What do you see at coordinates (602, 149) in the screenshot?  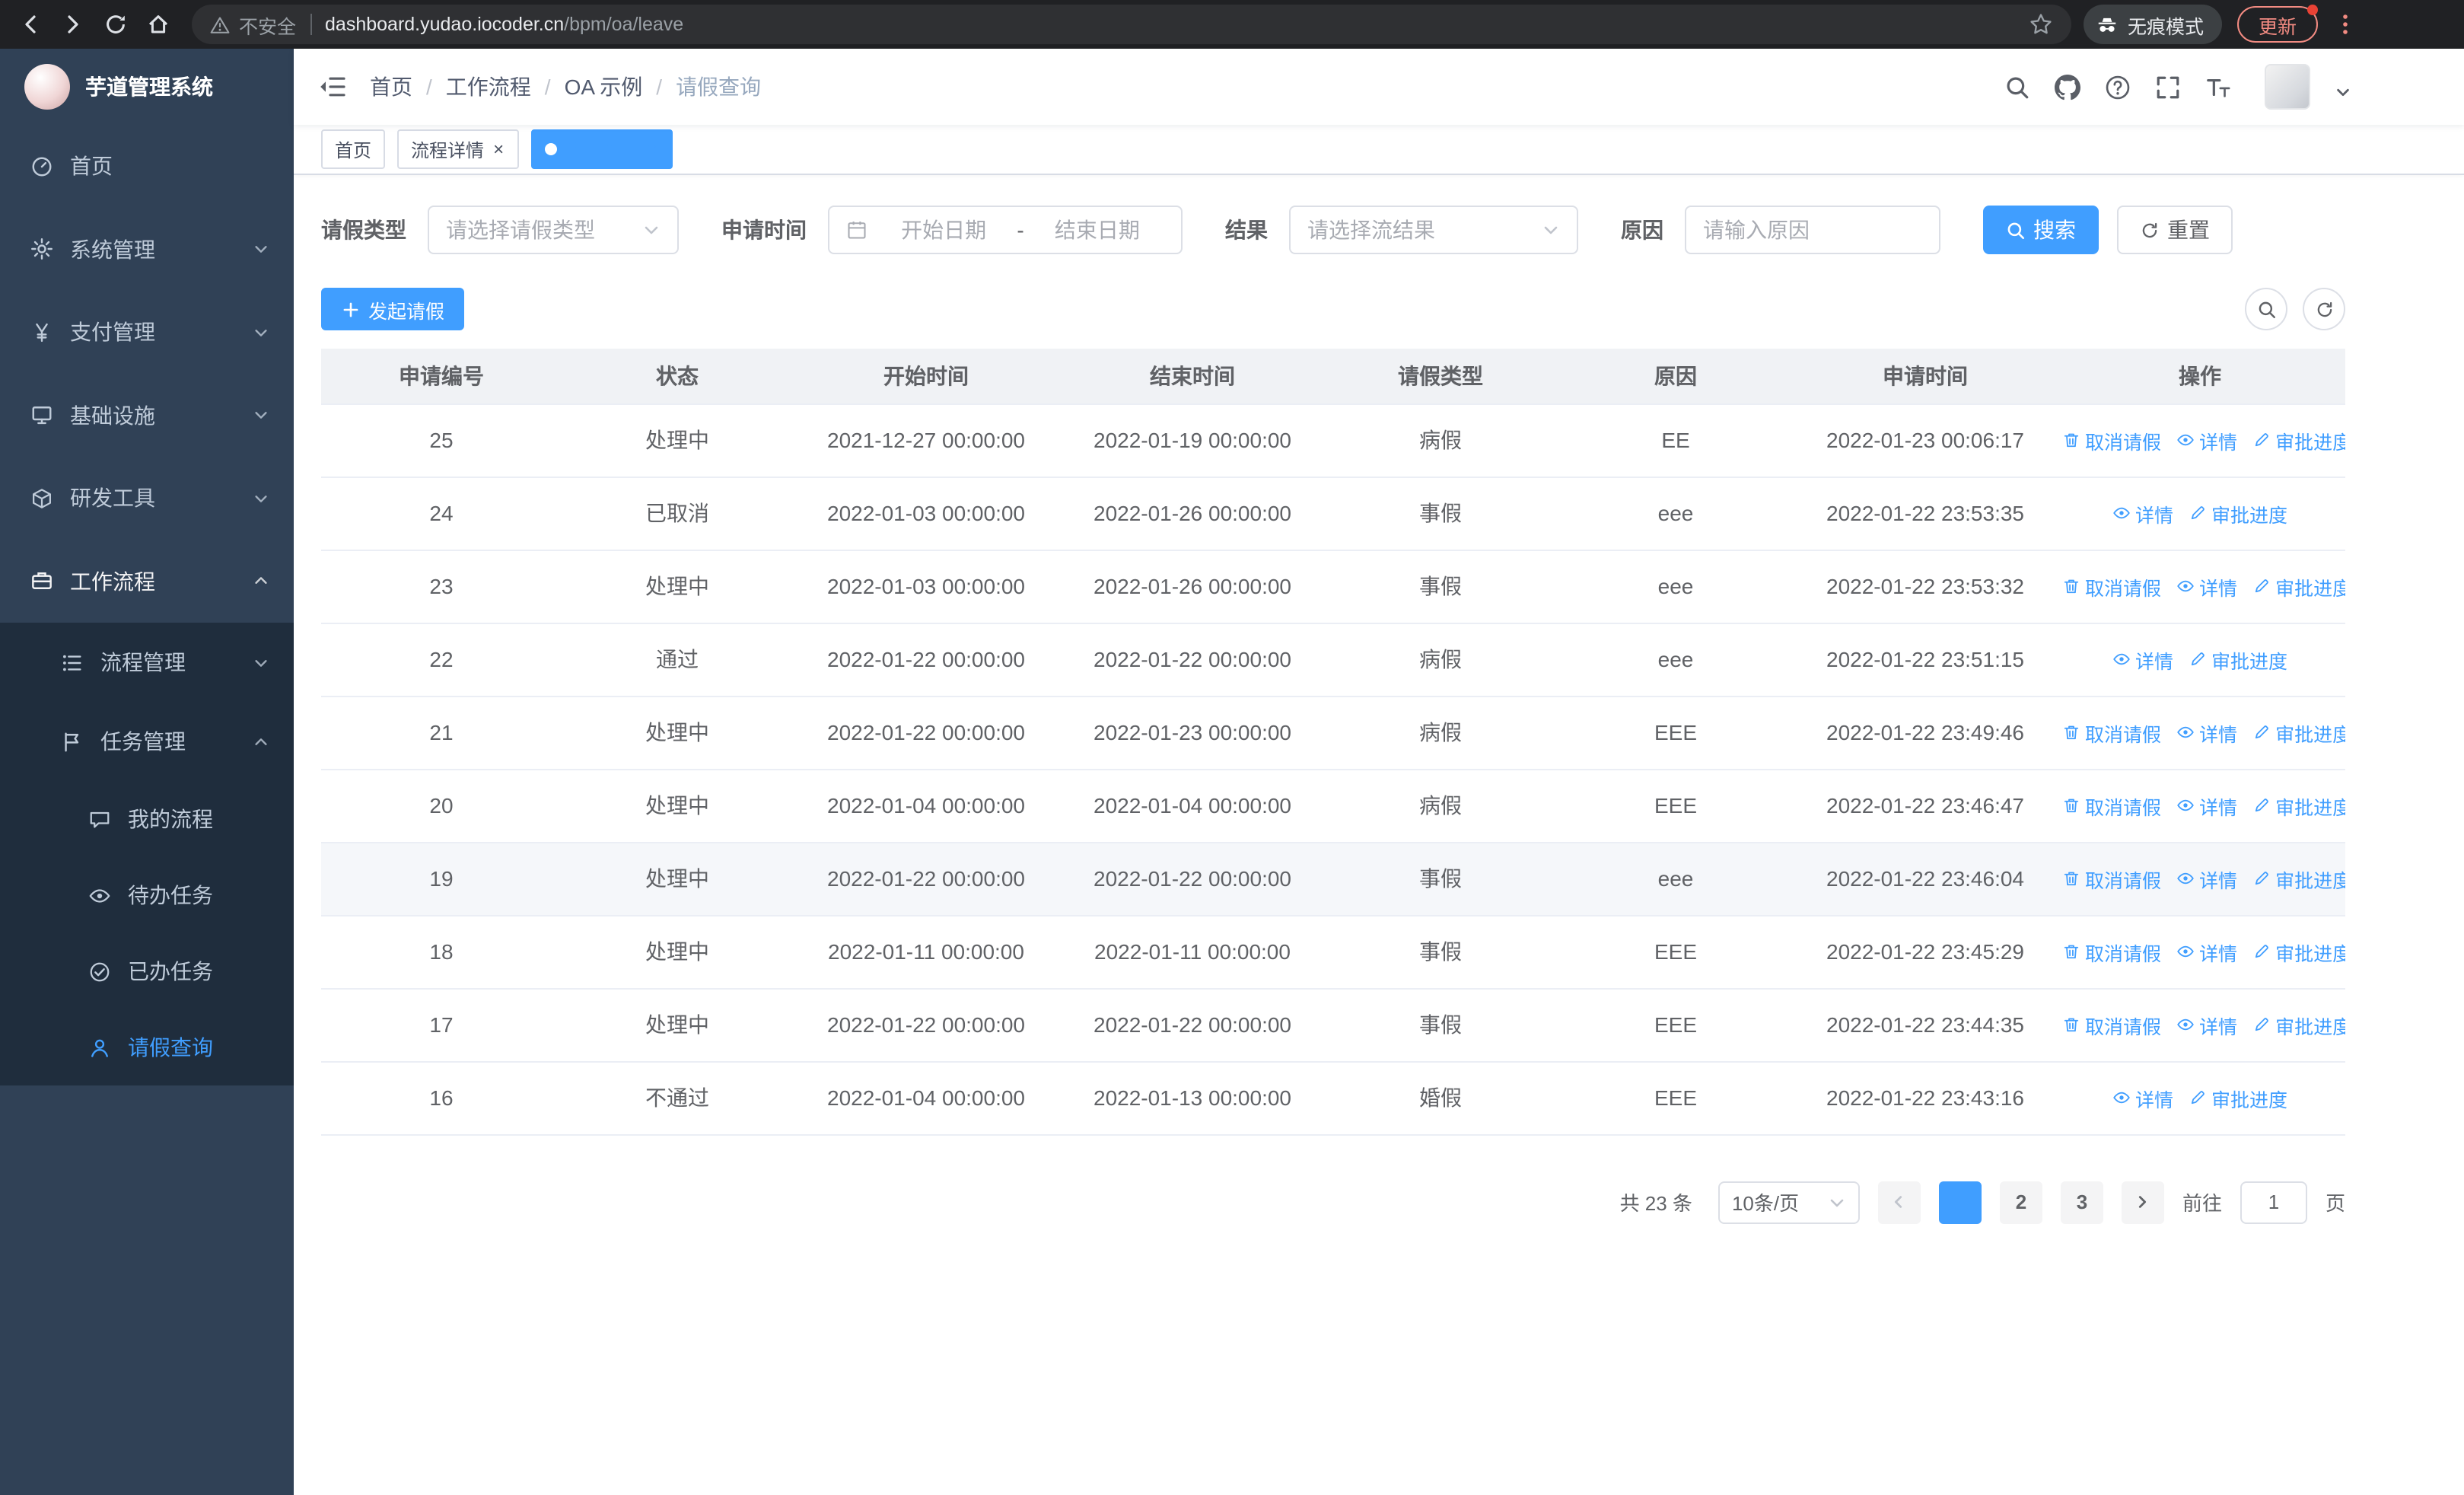 I see `tab-leave-query: 请假查询 ×` at bounding box center [602, 149].